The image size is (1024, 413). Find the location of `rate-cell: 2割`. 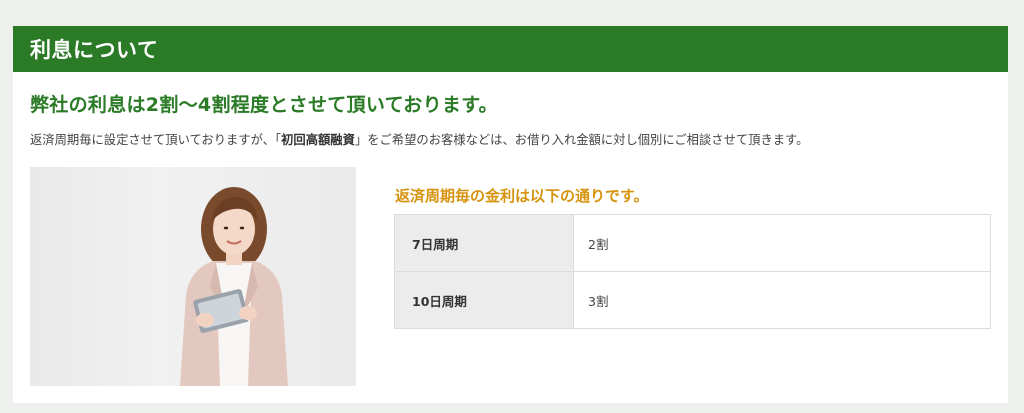

rate-cell: 2割 is located at coordinates (782, 243).